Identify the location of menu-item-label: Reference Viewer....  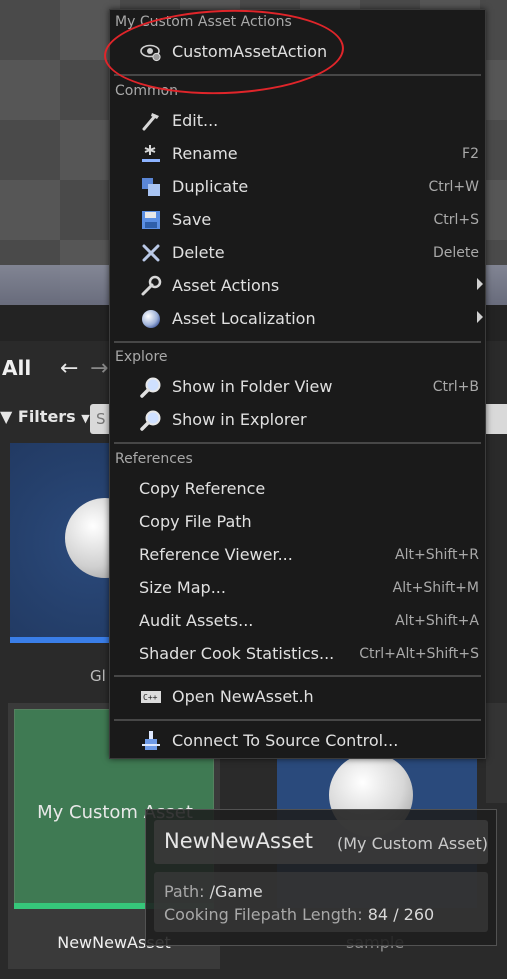
(216, 554).